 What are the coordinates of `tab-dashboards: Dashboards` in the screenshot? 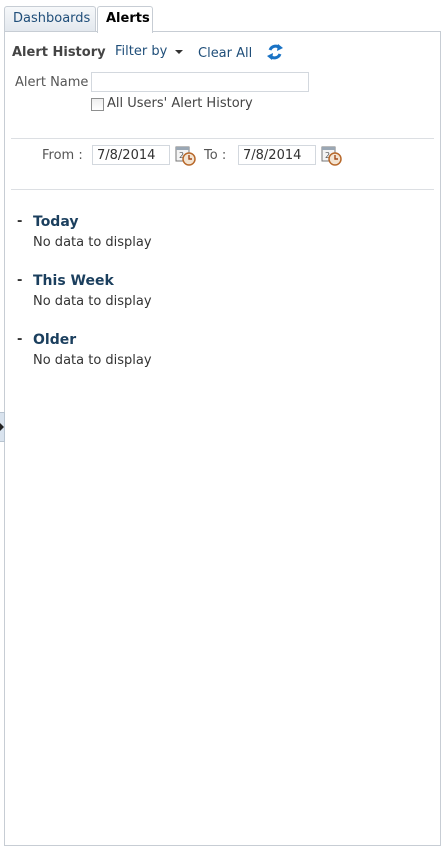 It's located at (50, 18).